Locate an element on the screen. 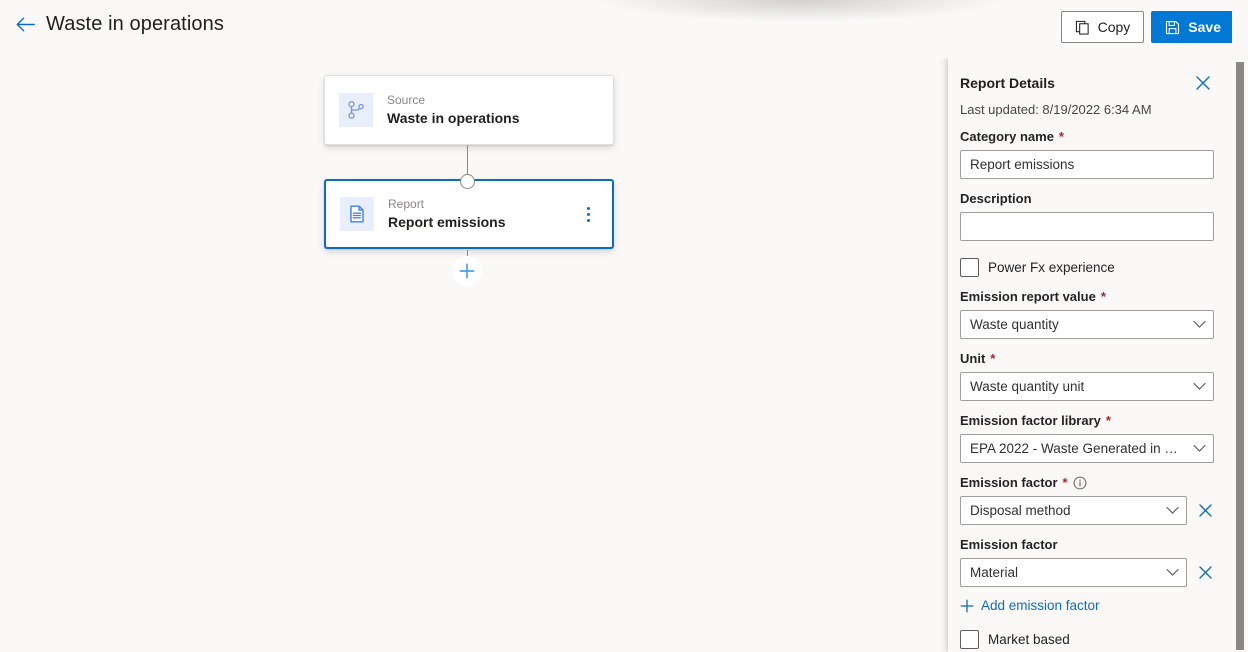 The image size is (1248, 652). description-input is located at coordinates (1087, 226).